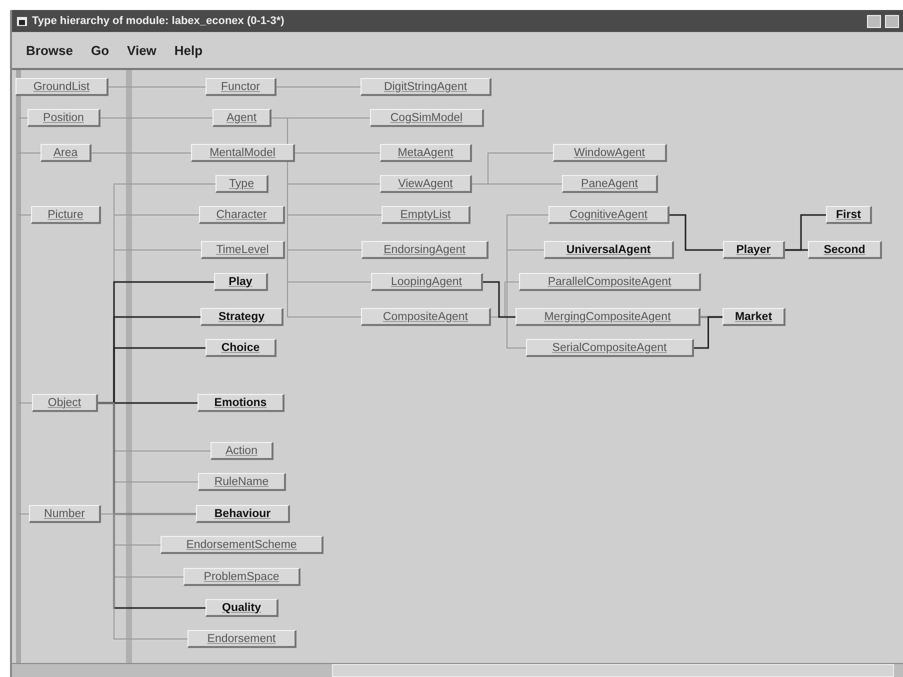 This screenshot has width=903, height=677. What do you see at coordinates (242, 545) in the screenshot?
I see `type-node: EndorsementScheme` at bounding box center [242, 545].